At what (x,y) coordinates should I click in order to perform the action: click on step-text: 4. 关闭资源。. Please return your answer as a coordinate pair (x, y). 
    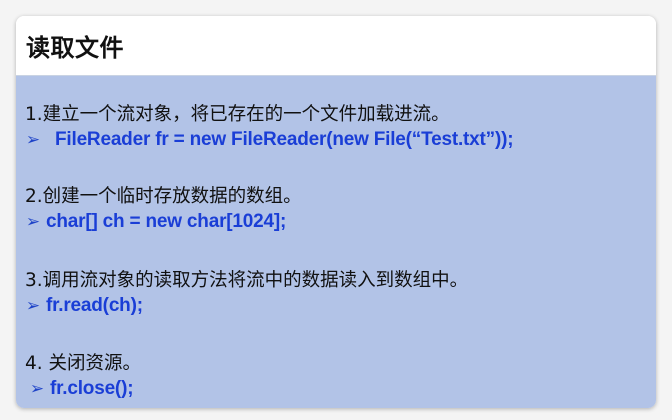
    Looking at the image, I should click on (83, 363).